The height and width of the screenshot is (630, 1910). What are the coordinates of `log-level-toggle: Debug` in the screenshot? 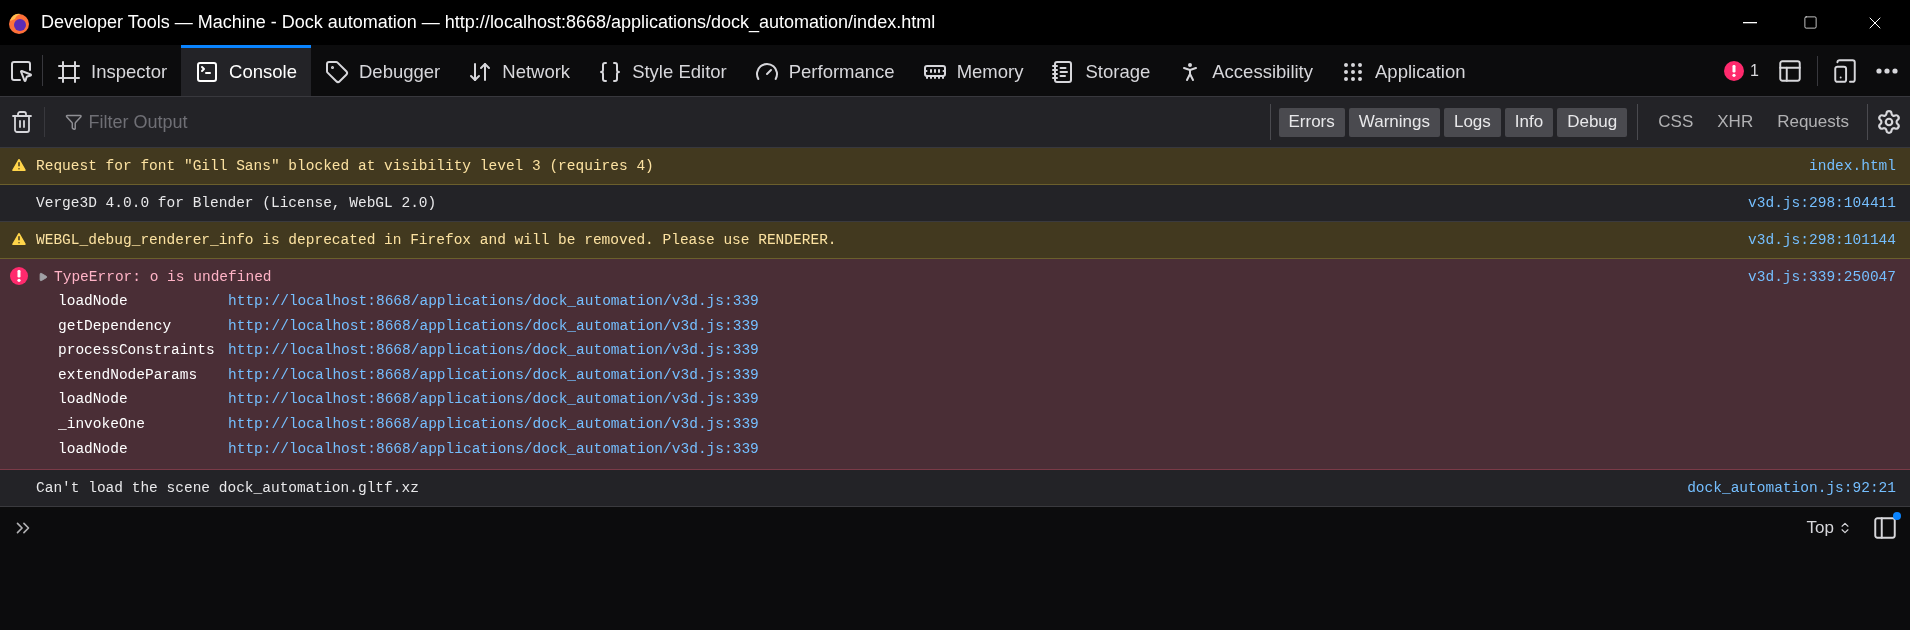 It's located at (1592, 122).